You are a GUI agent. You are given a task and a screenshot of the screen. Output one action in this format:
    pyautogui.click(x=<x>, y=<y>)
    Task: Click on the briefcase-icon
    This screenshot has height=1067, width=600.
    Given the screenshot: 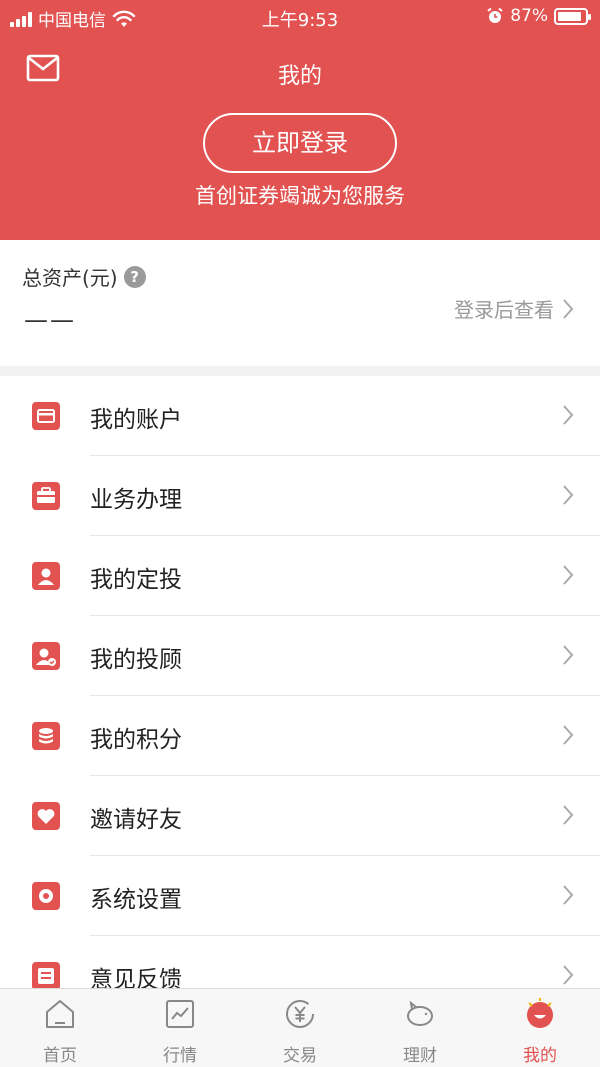 What is the action you would take?
    pyautogui.click(x=46, y=496)
    